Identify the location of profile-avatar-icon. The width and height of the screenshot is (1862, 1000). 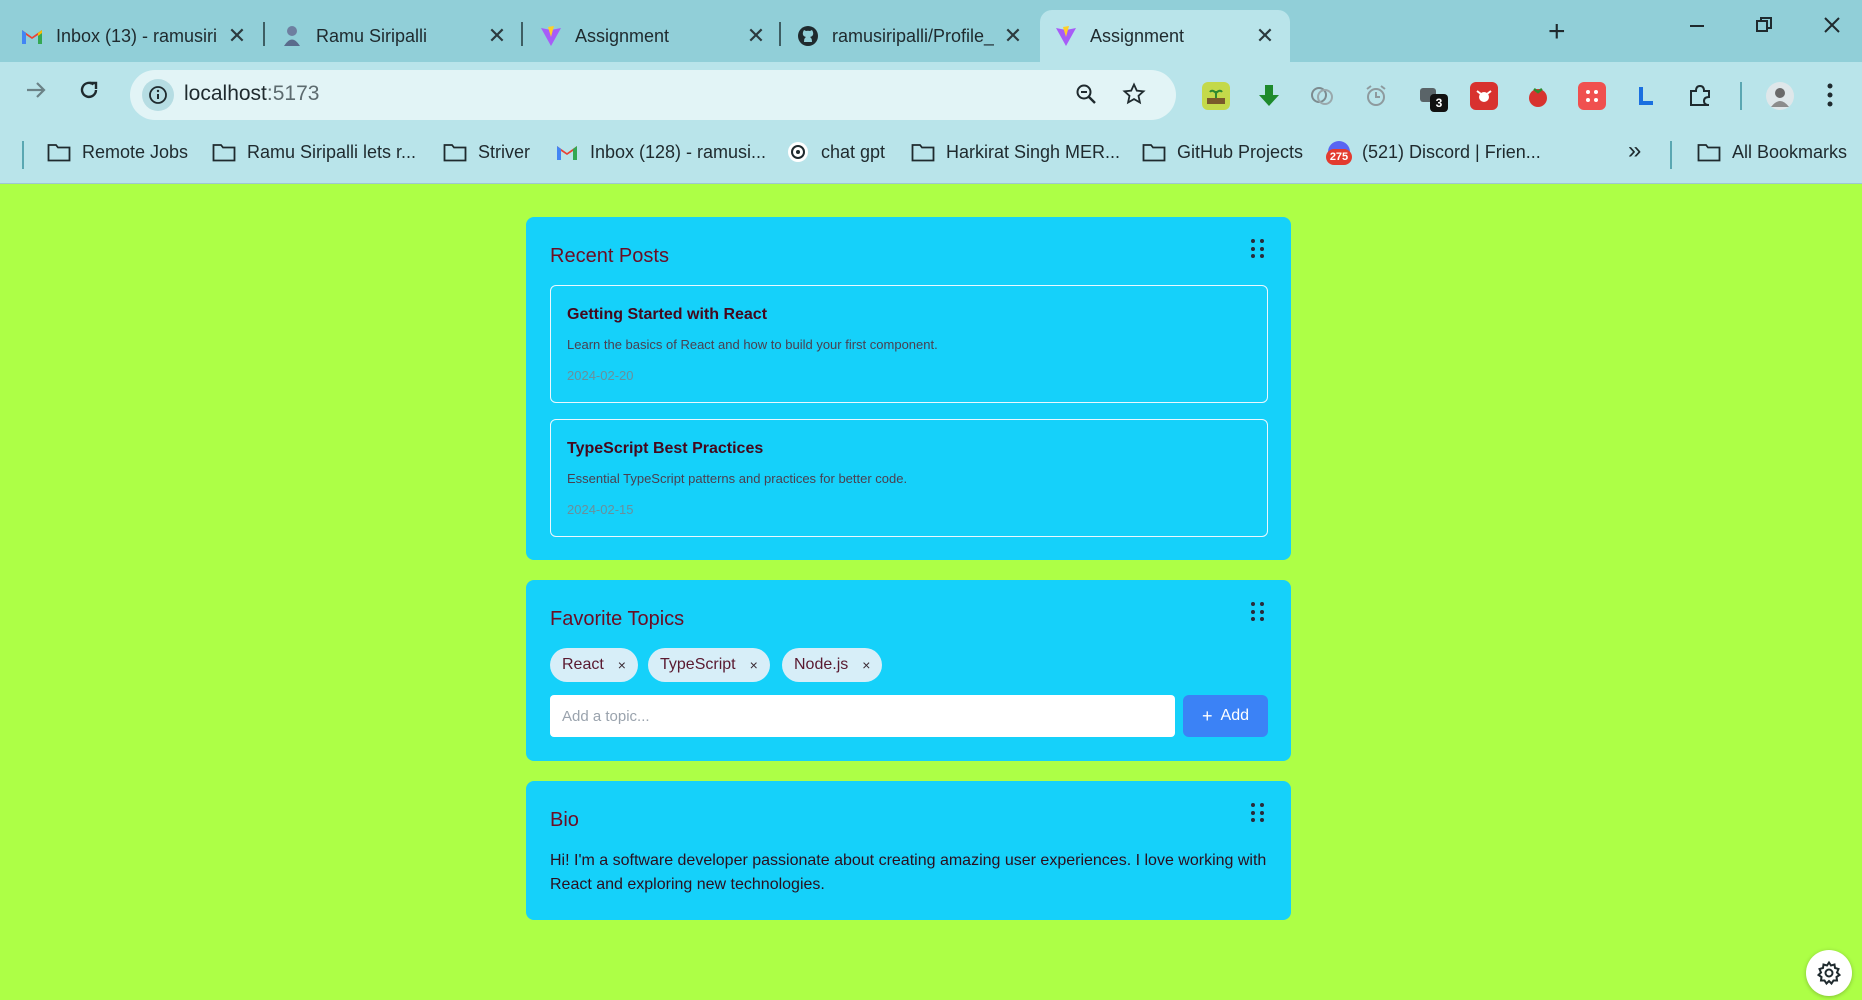
(1780, 96).